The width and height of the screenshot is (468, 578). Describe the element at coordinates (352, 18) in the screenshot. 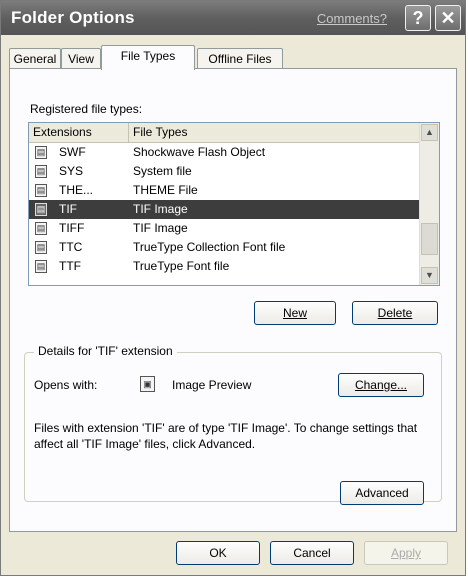

I see `comments-link: Comments?` at that location.